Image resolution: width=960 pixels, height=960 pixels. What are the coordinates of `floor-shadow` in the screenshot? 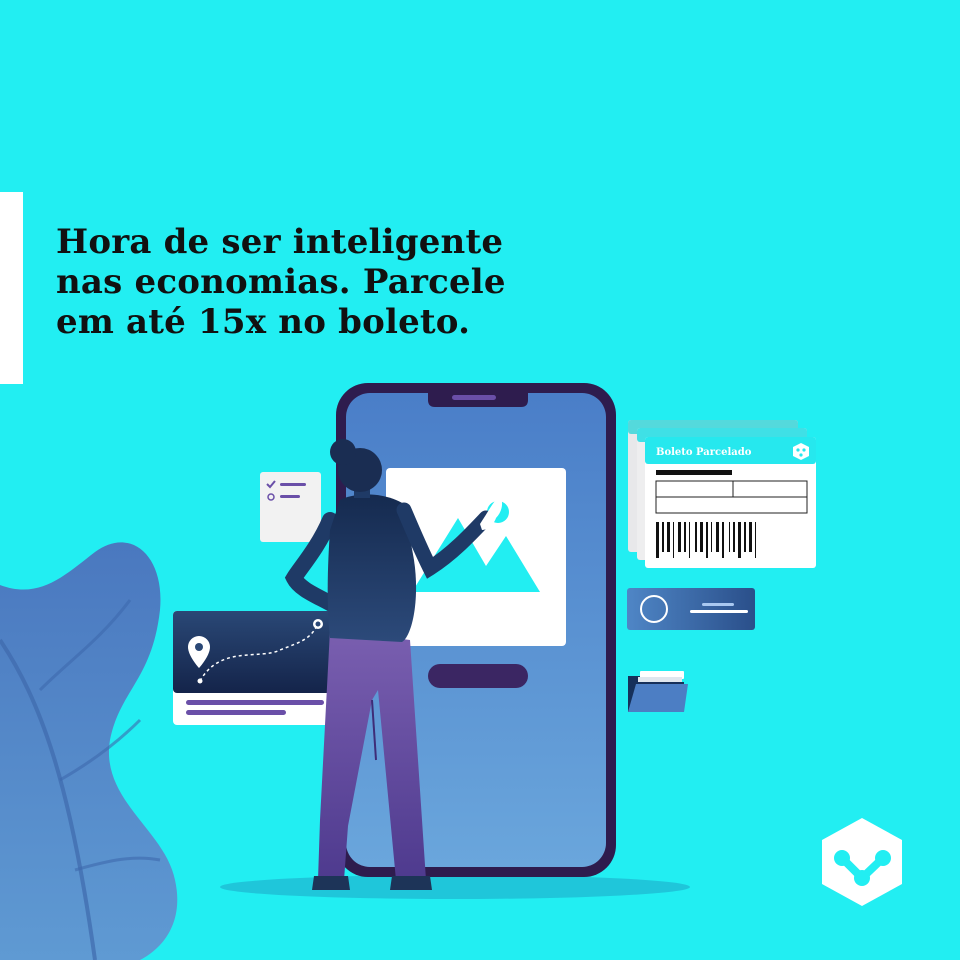 It's located at (455, 887).